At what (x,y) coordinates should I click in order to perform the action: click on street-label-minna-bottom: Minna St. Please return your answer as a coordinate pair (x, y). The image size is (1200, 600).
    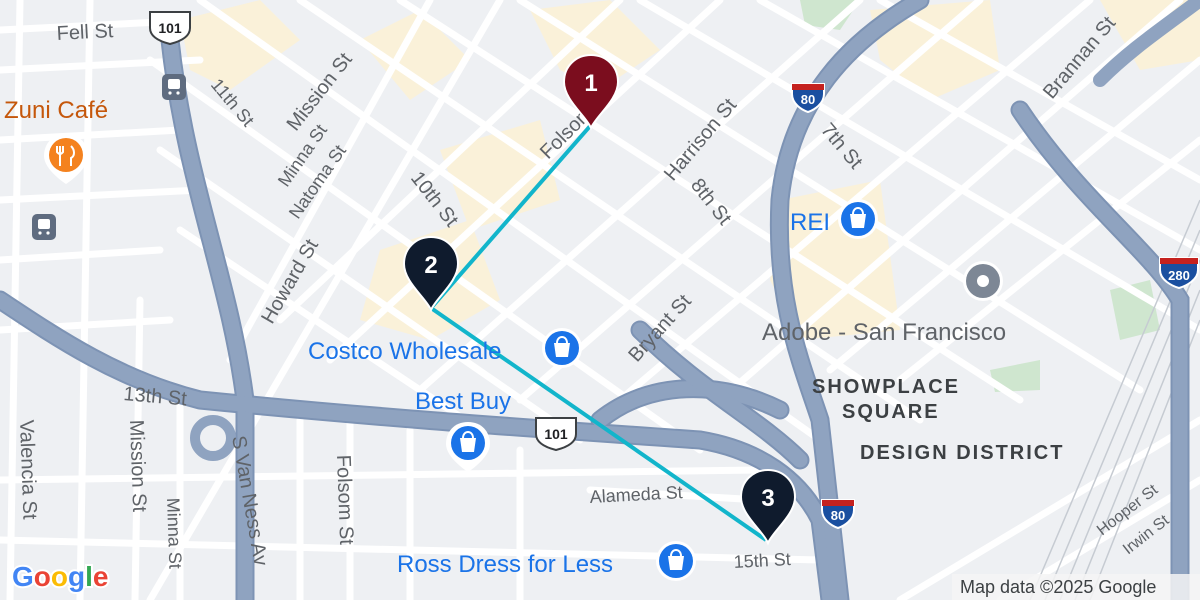
    Looking at the image, I should click on (174, 533).